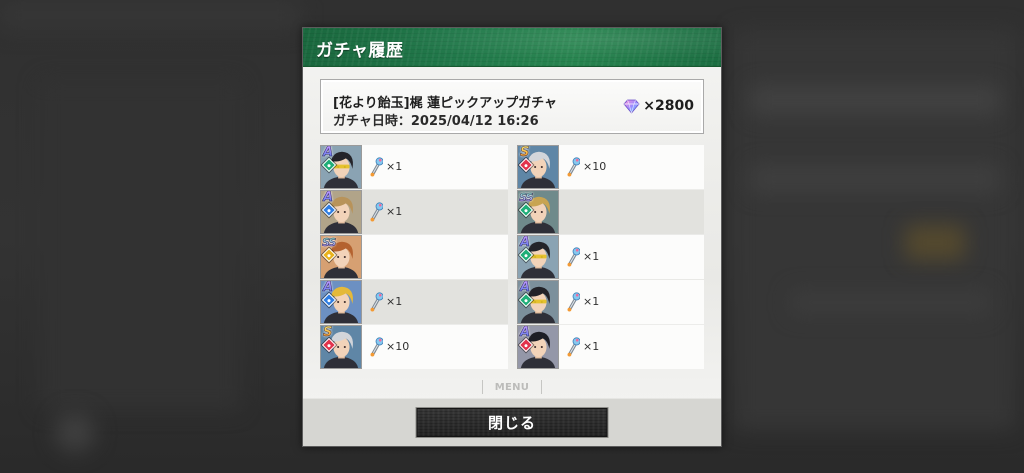 The height and width of the screenshot is (473, 1024). I want to click on gacha-cost-value: ×2800, so click(668, 106).